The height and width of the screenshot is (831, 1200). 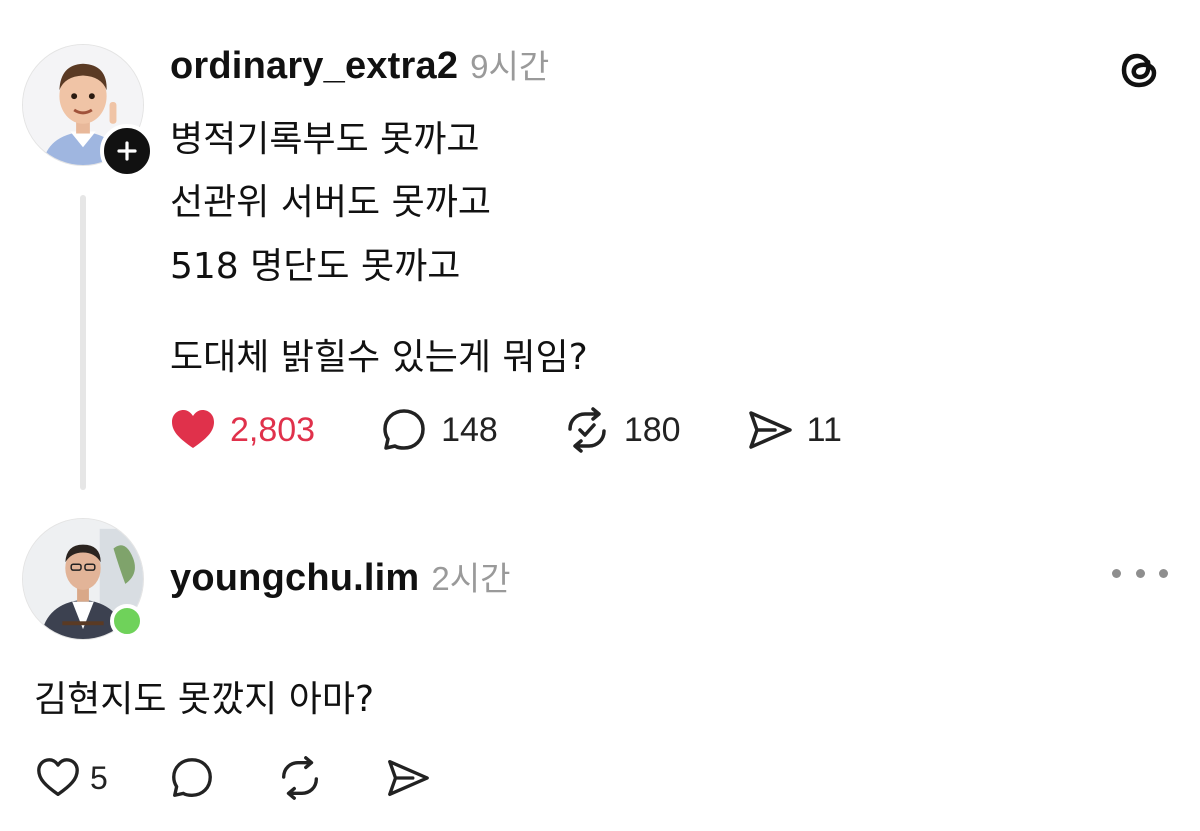 I want to click on plus-icon, so click(x=127, y=151).